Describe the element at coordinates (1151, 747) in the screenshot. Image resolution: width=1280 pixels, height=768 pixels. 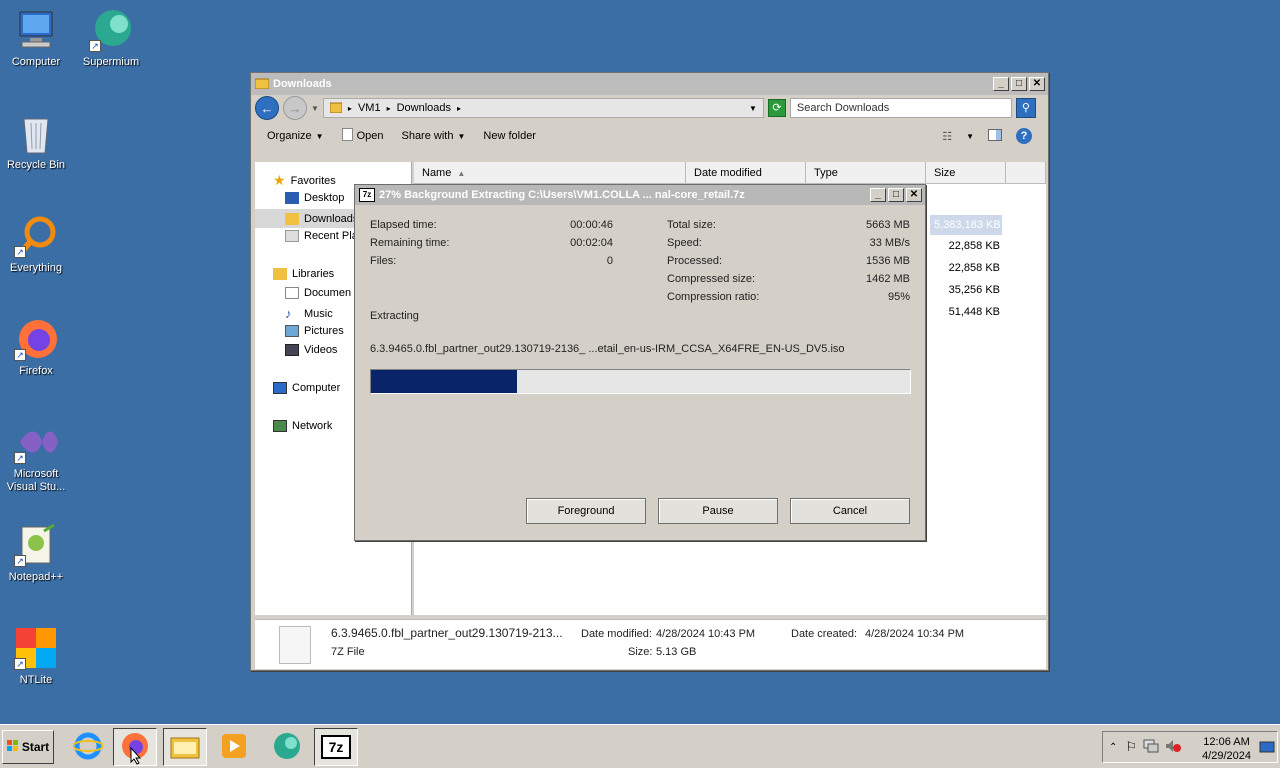
I see `network-status-icon` at that location.